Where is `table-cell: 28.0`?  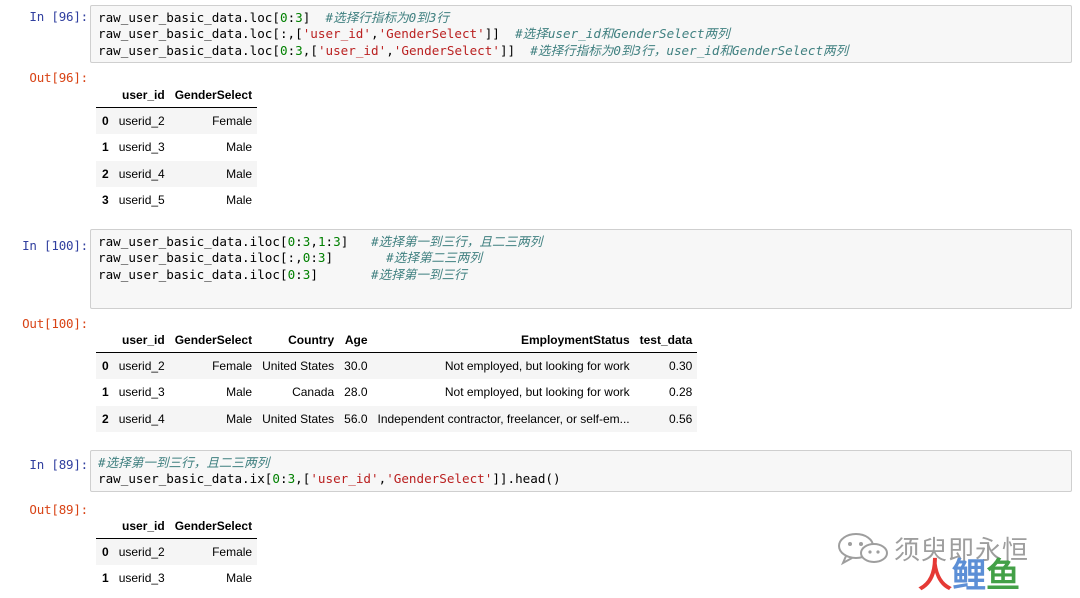
table-cell: 28.0 is located at coordinates (356, 392).